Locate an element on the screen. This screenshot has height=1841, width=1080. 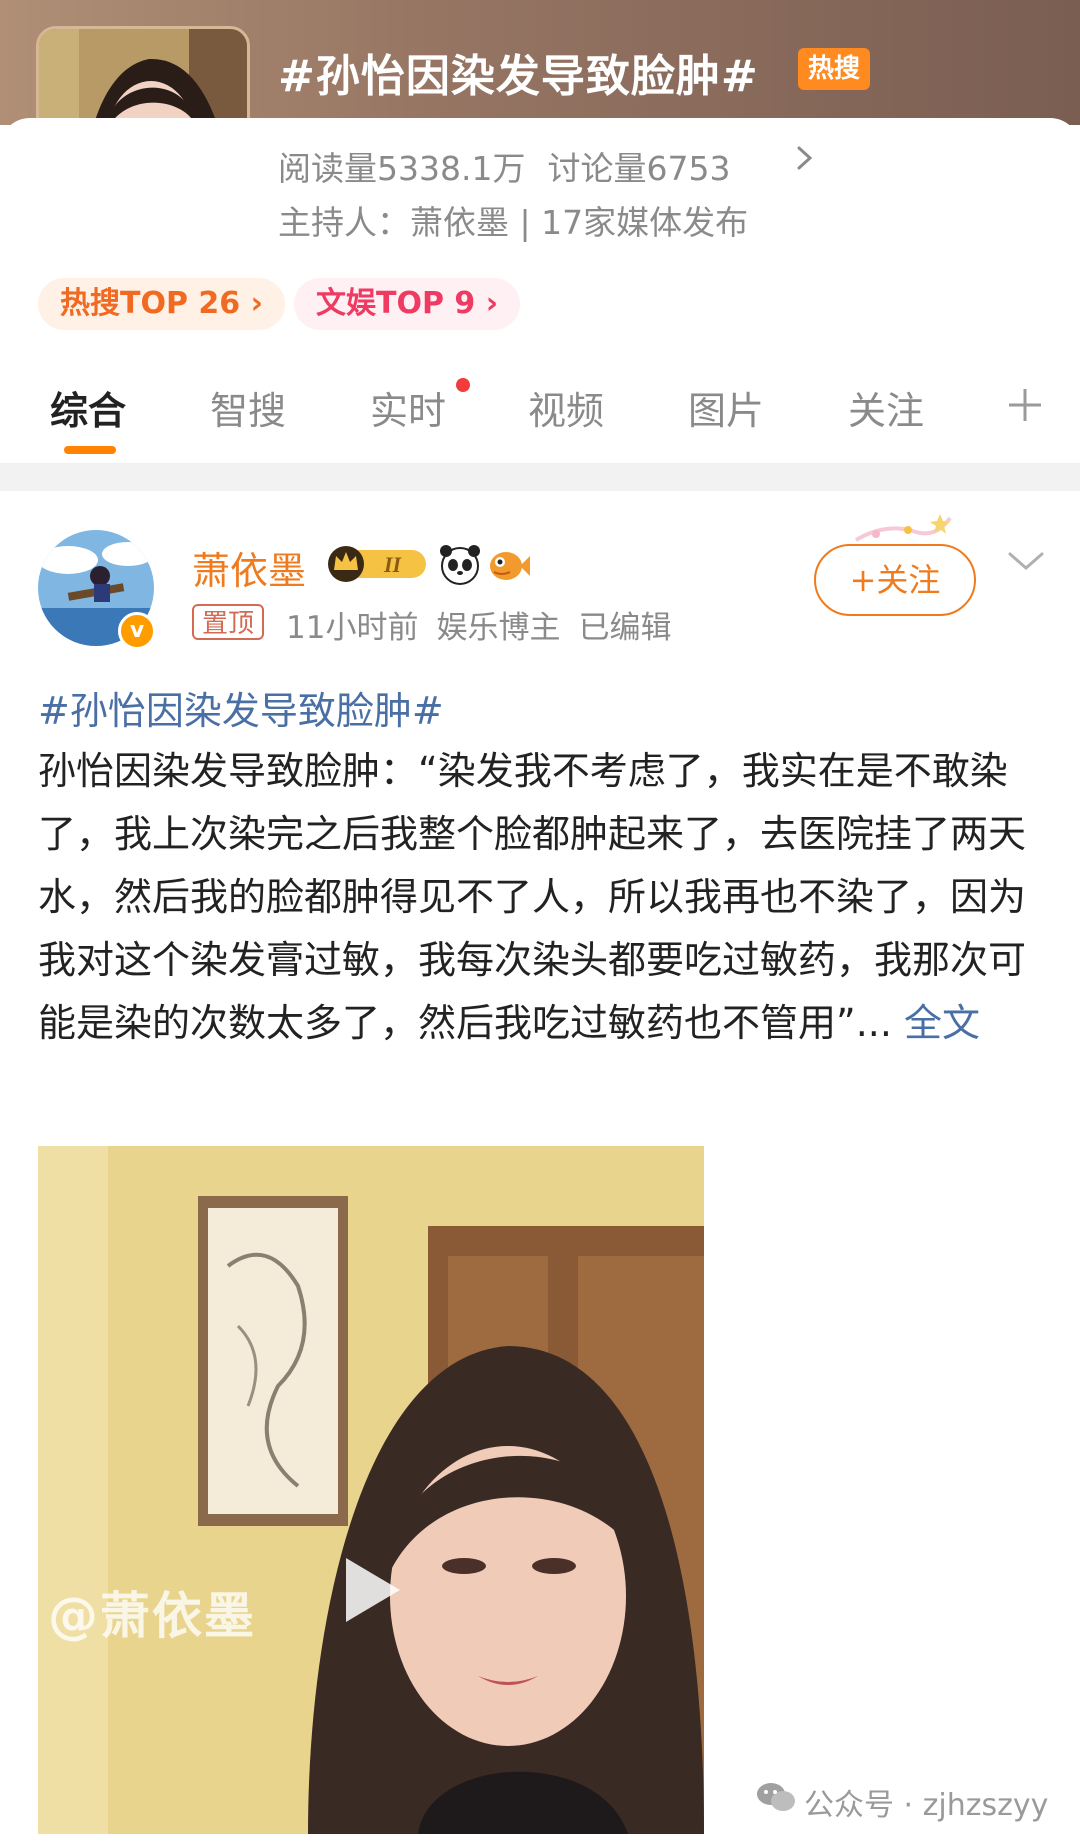
topic-title: #孙怡因染发导致脸肿# is located at coordinates (518, 76).